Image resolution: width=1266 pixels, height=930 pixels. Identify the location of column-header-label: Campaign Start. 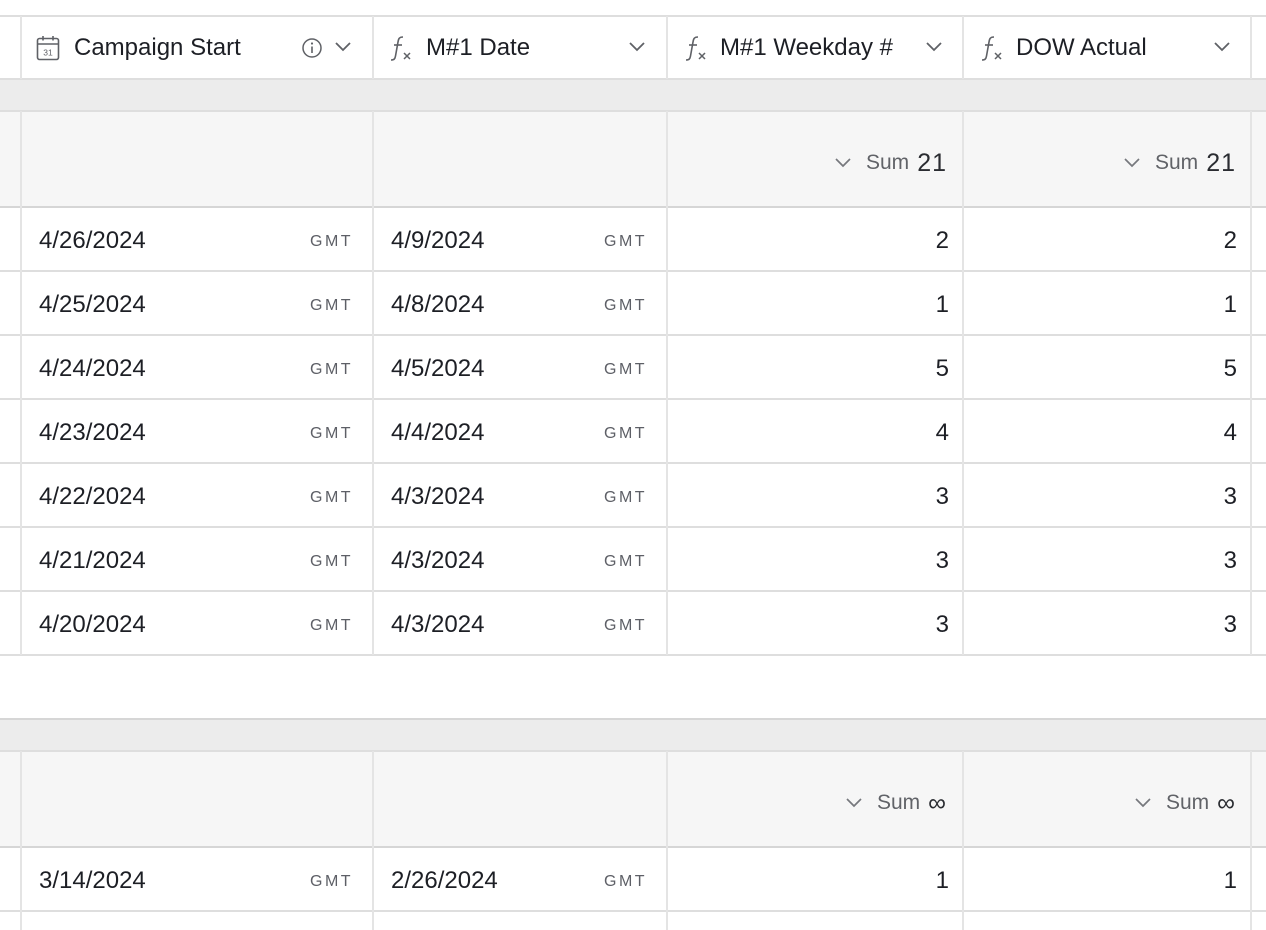
(157, 47).